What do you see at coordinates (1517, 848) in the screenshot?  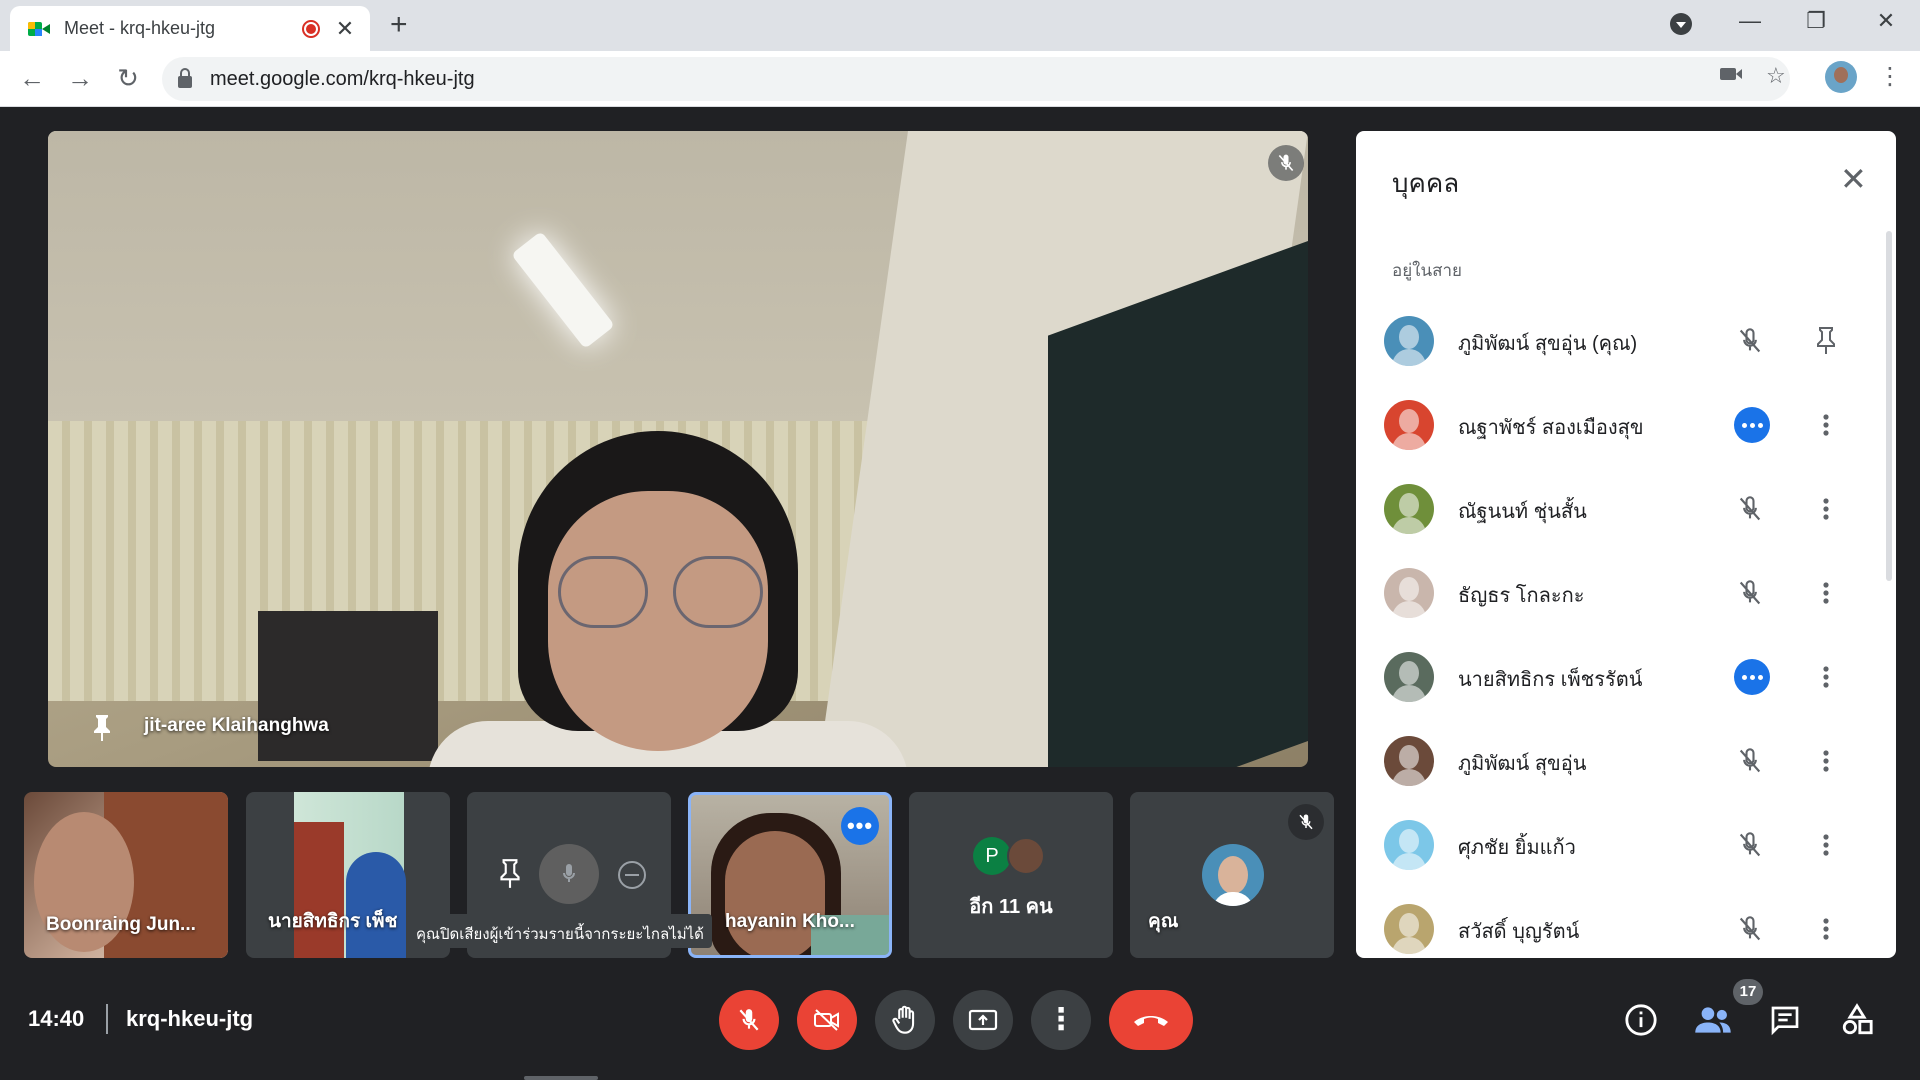 I see `person-name: ศุภชัย ยิ้มแก้ว` at bounding box center [1517, 848].